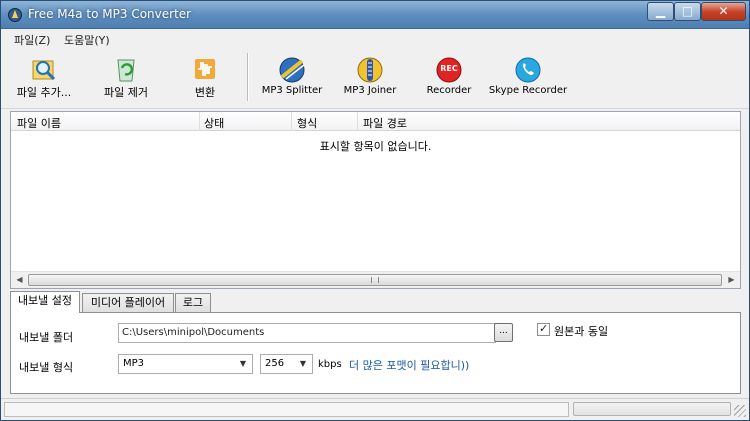 This screenshot has height=421, width=750. I want to click on skype-phone-icon, so click(528, 70).